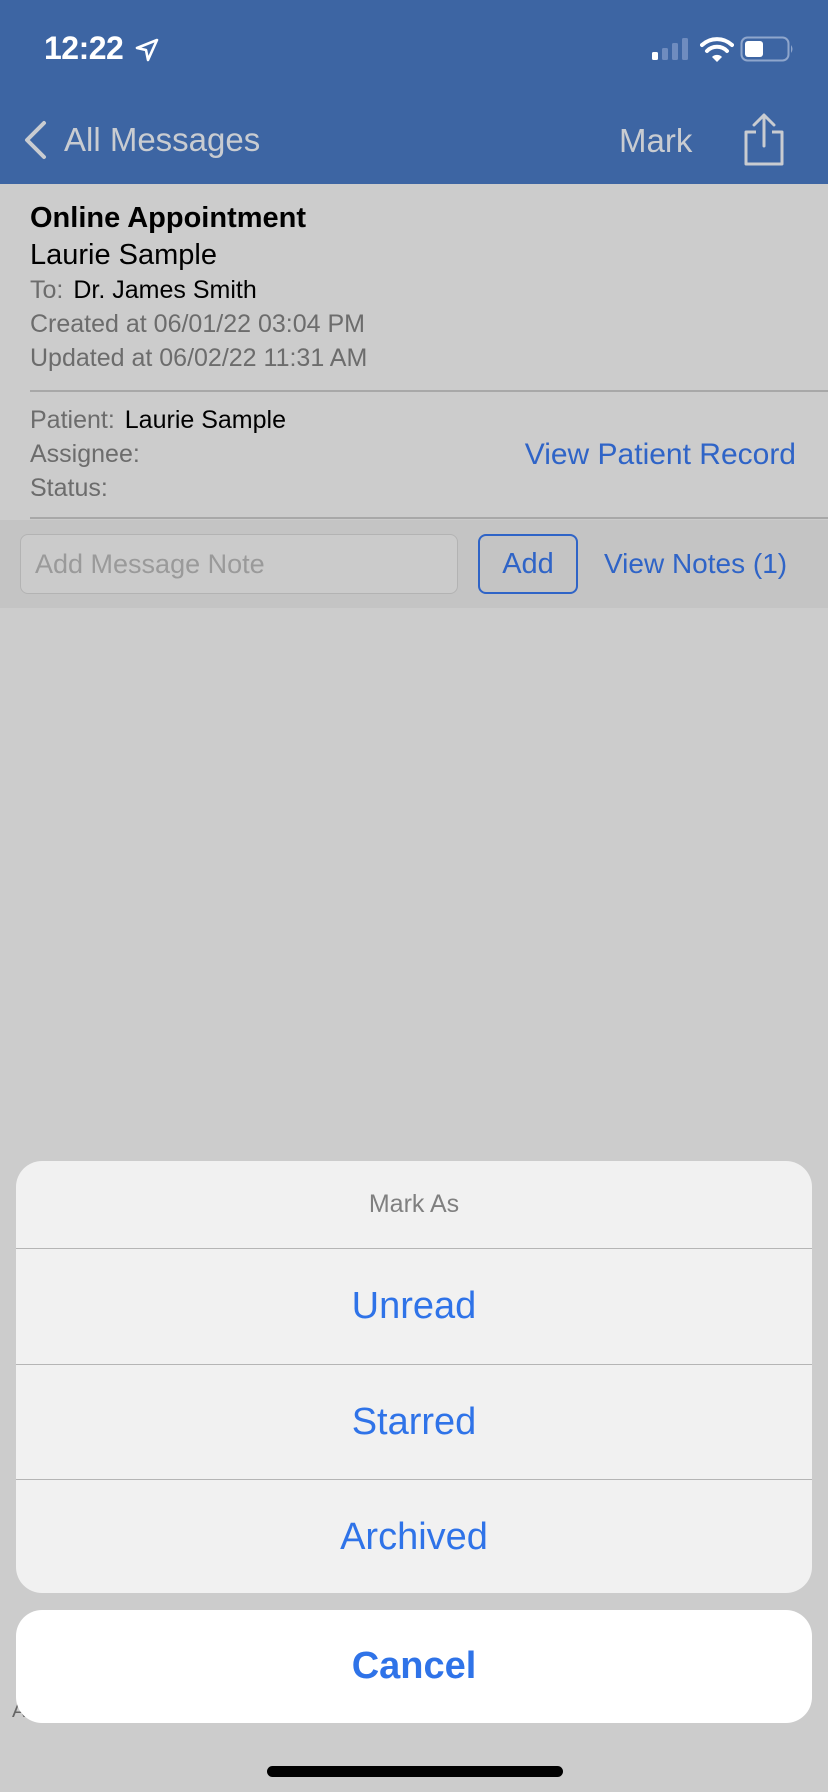 This screenshot has width=828, height=1792. I want to click on assignee-row: Assignee:, so click(90, 454).